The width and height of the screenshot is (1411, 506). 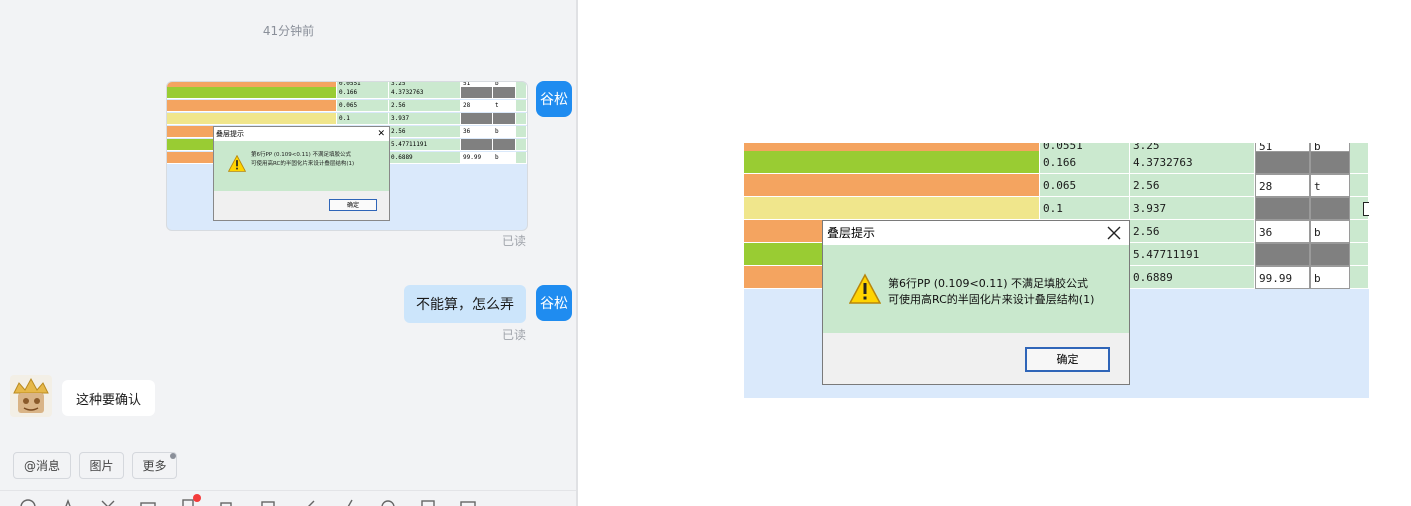 What do you see at coordinates (991, 299) in the screenshot?
I see `dialog-message-line2: 可使用高RC的半固化片来设计叠层结构(1)` at bounding box center [991, 299].